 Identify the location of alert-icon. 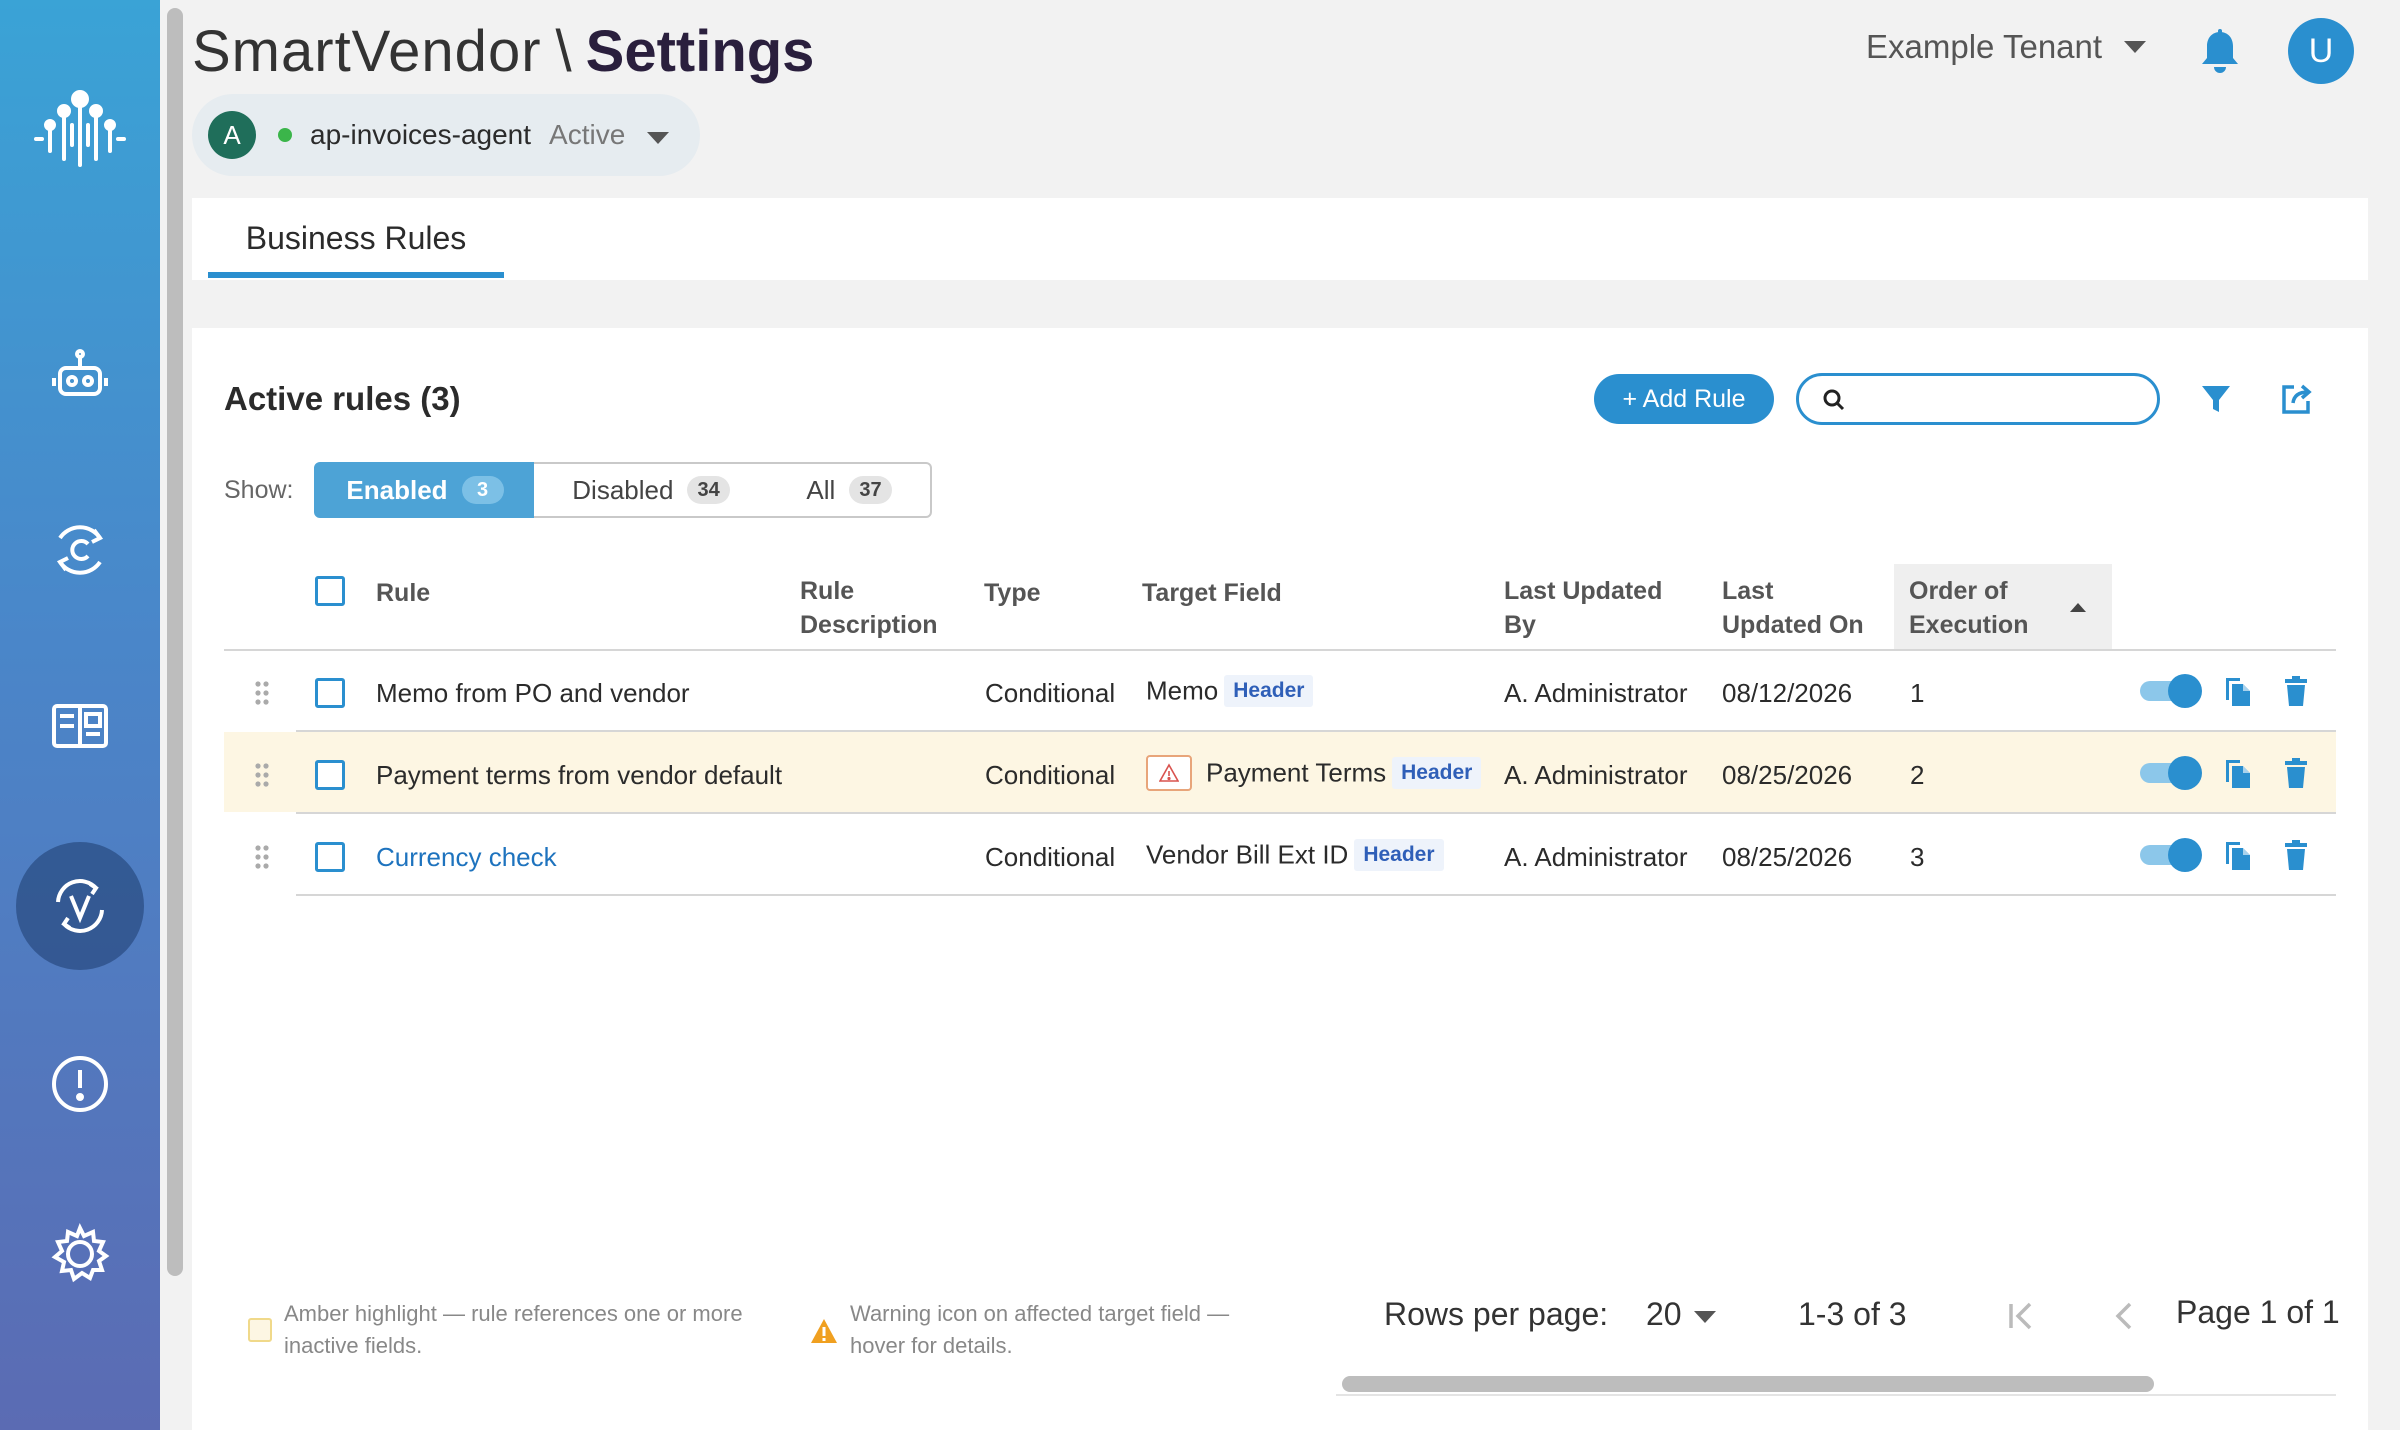
(80, 1084).